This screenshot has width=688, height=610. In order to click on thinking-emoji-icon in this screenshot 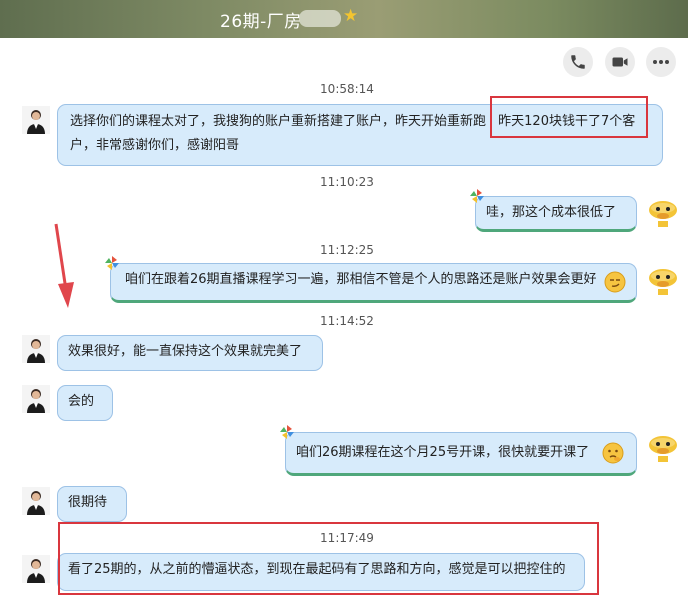, I will do `click(613, 453)`.